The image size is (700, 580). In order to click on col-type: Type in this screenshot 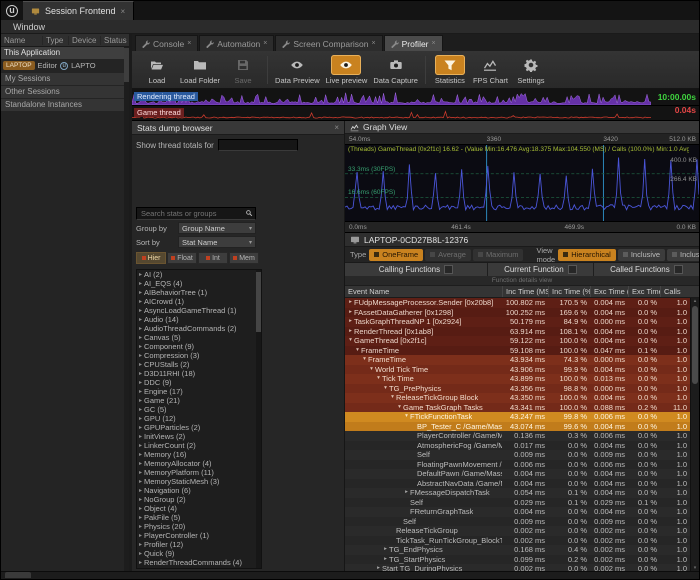, I will do `click(56, 40)`.